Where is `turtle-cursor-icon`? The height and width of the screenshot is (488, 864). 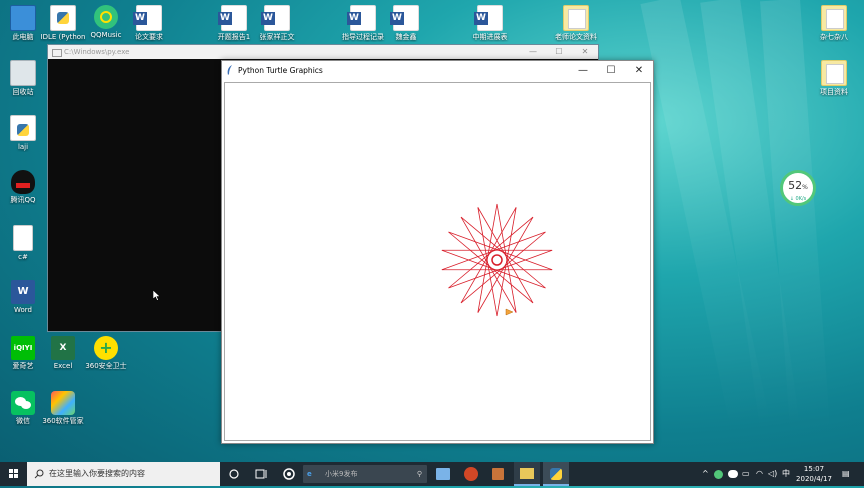 turtle-cursor-icon is located at coordinates (509, 312).